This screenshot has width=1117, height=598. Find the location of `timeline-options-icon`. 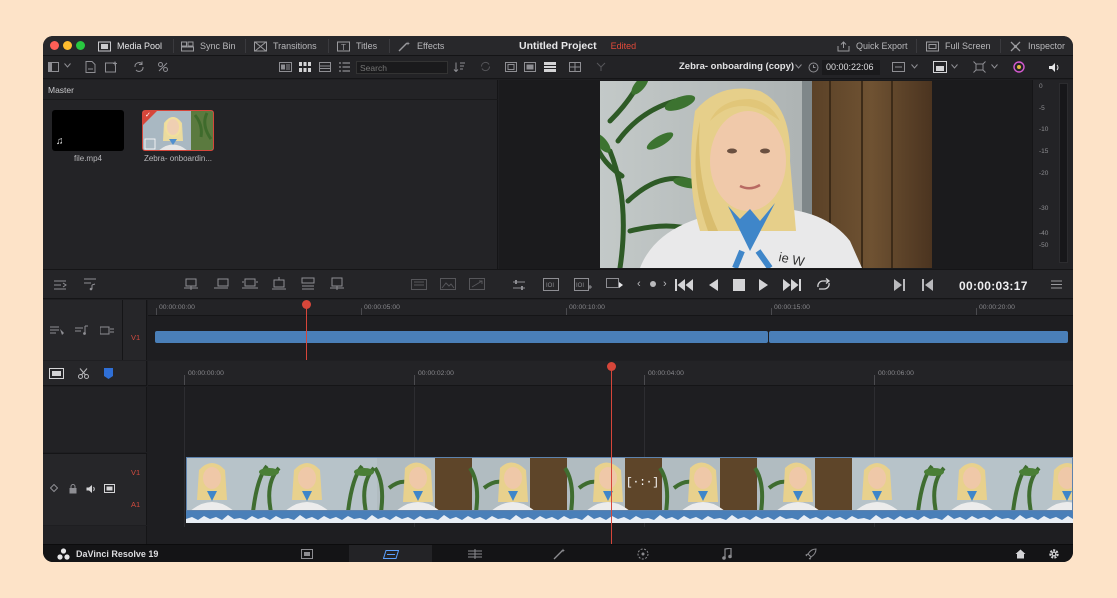

timeline-options-icon is located at coordinates (60, 285).